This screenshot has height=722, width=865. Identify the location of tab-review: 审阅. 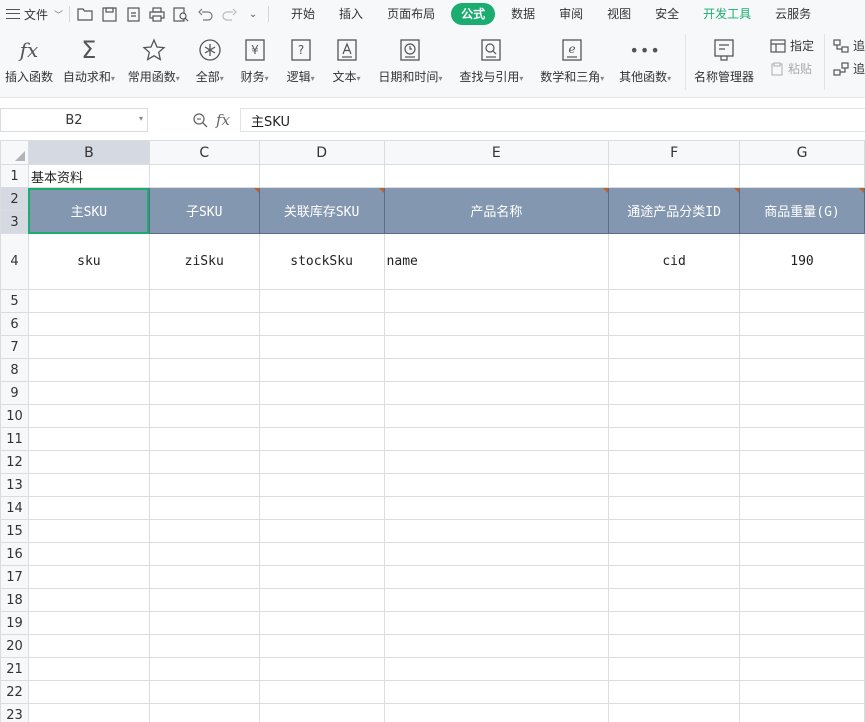
(571, 14).